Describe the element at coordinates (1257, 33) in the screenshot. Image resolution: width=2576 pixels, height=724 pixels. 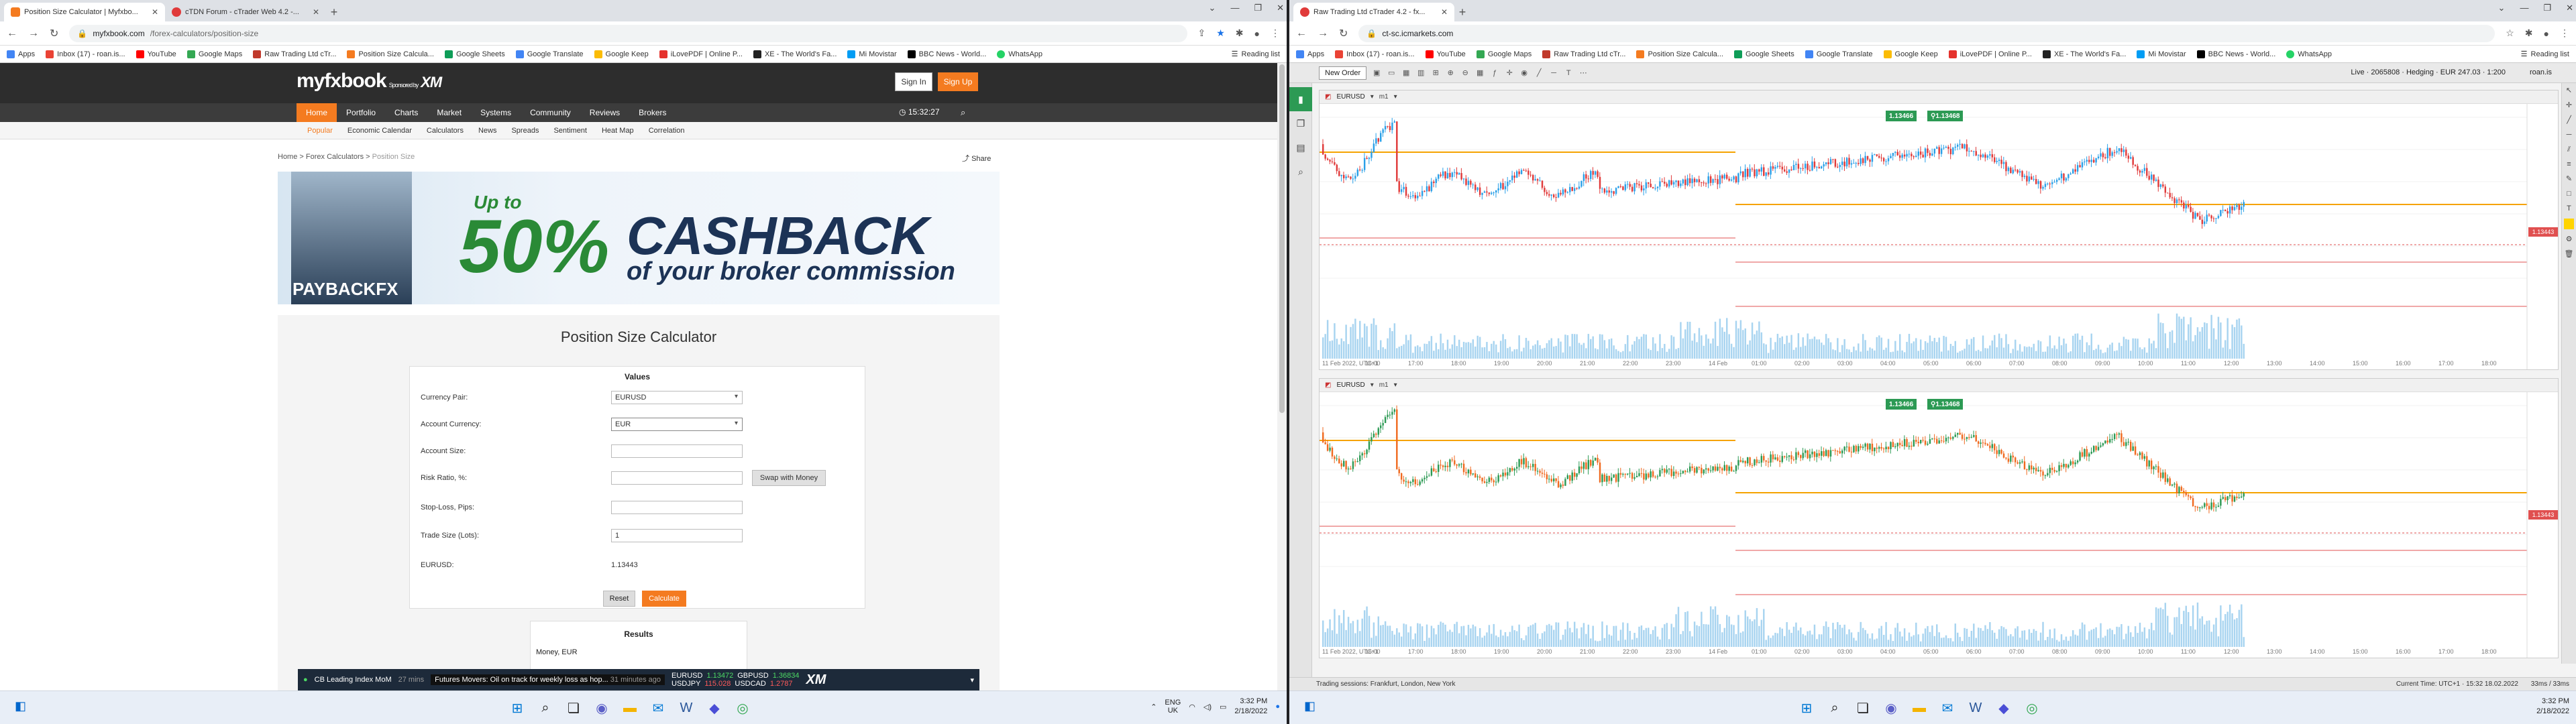
I see `profile-icon: ●` at that location.